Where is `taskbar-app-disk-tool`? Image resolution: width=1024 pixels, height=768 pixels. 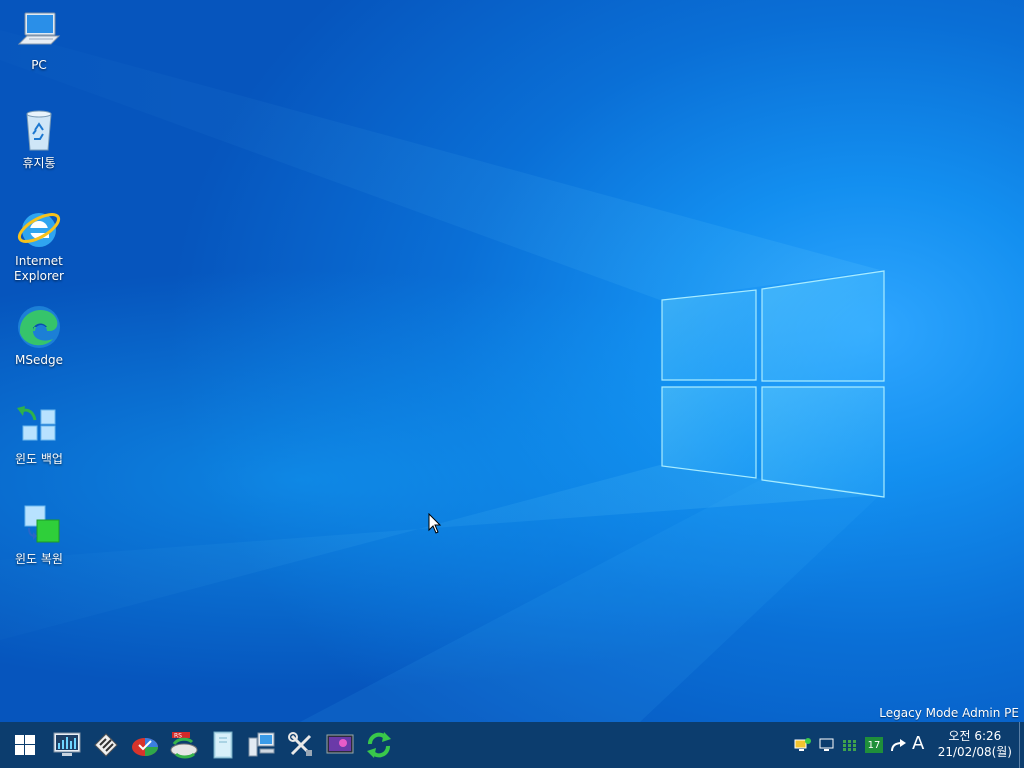 taskbar-app-disk-tool is located at coordinates (106, 745).